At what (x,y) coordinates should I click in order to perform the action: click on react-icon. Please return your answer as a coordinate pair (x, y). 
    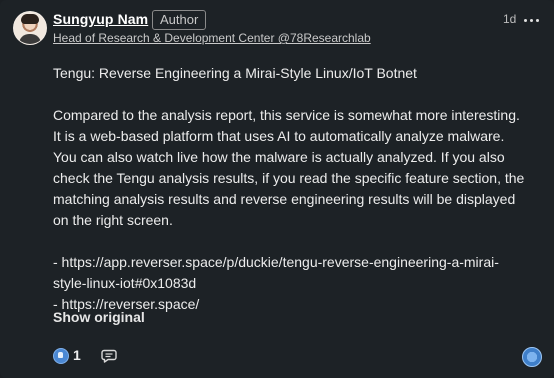
    Looking at the image, I should click on (532, 357).